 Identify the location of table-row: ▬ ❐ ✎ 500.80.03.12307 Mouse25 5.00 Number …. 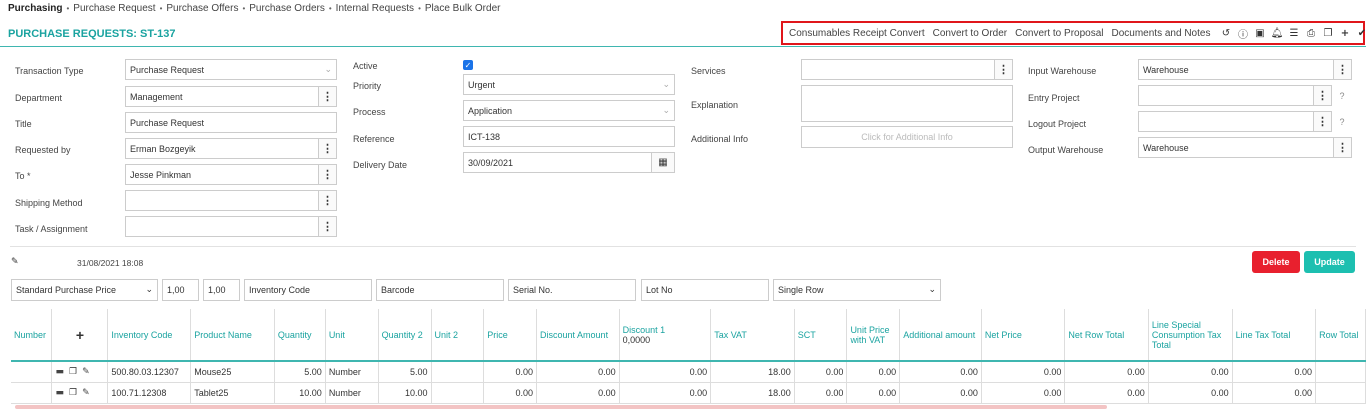
(688, 372).